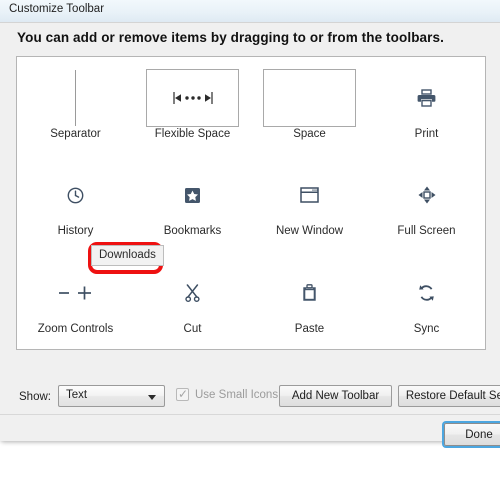 This screenshot has width=500, height=500. I want to click on toolbar-item-label: New Window, so click(309, 231).